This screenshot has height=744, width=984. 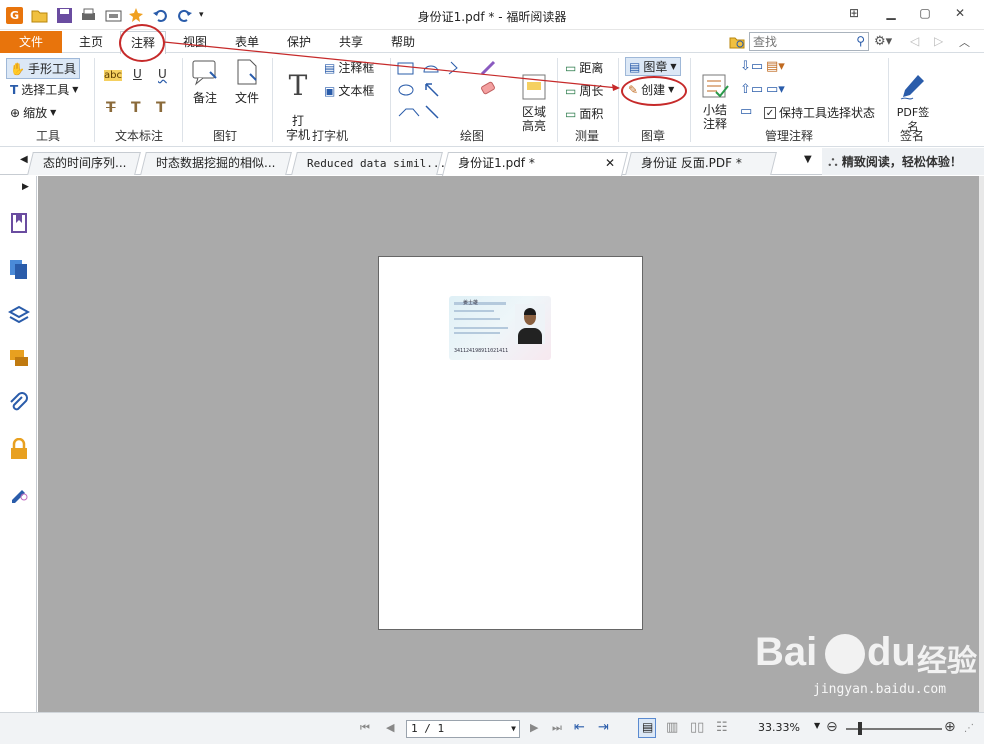 I want to click on annotation-arrowhead, so click(x=616, y=87).